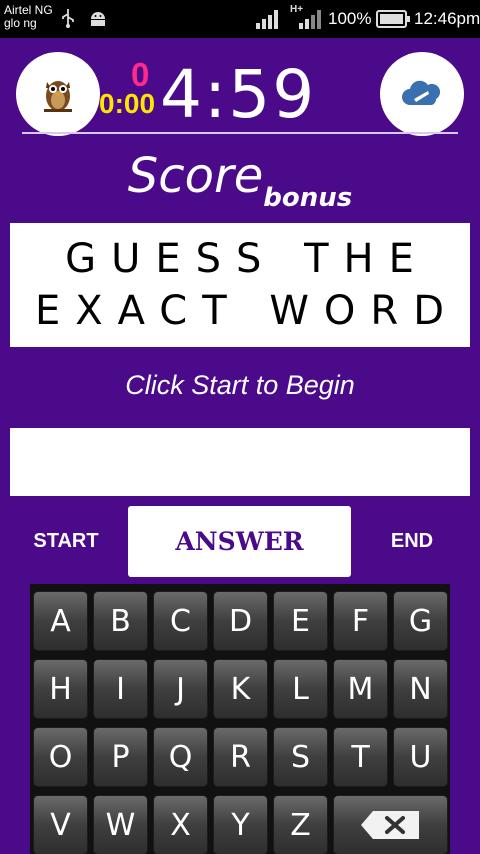 Image resolution: width=480 pixels, height=854 pixels. Describe the element at coordinates (20, 23) in the screenshot. I see `carrier-secondary: glo ng` at that location.